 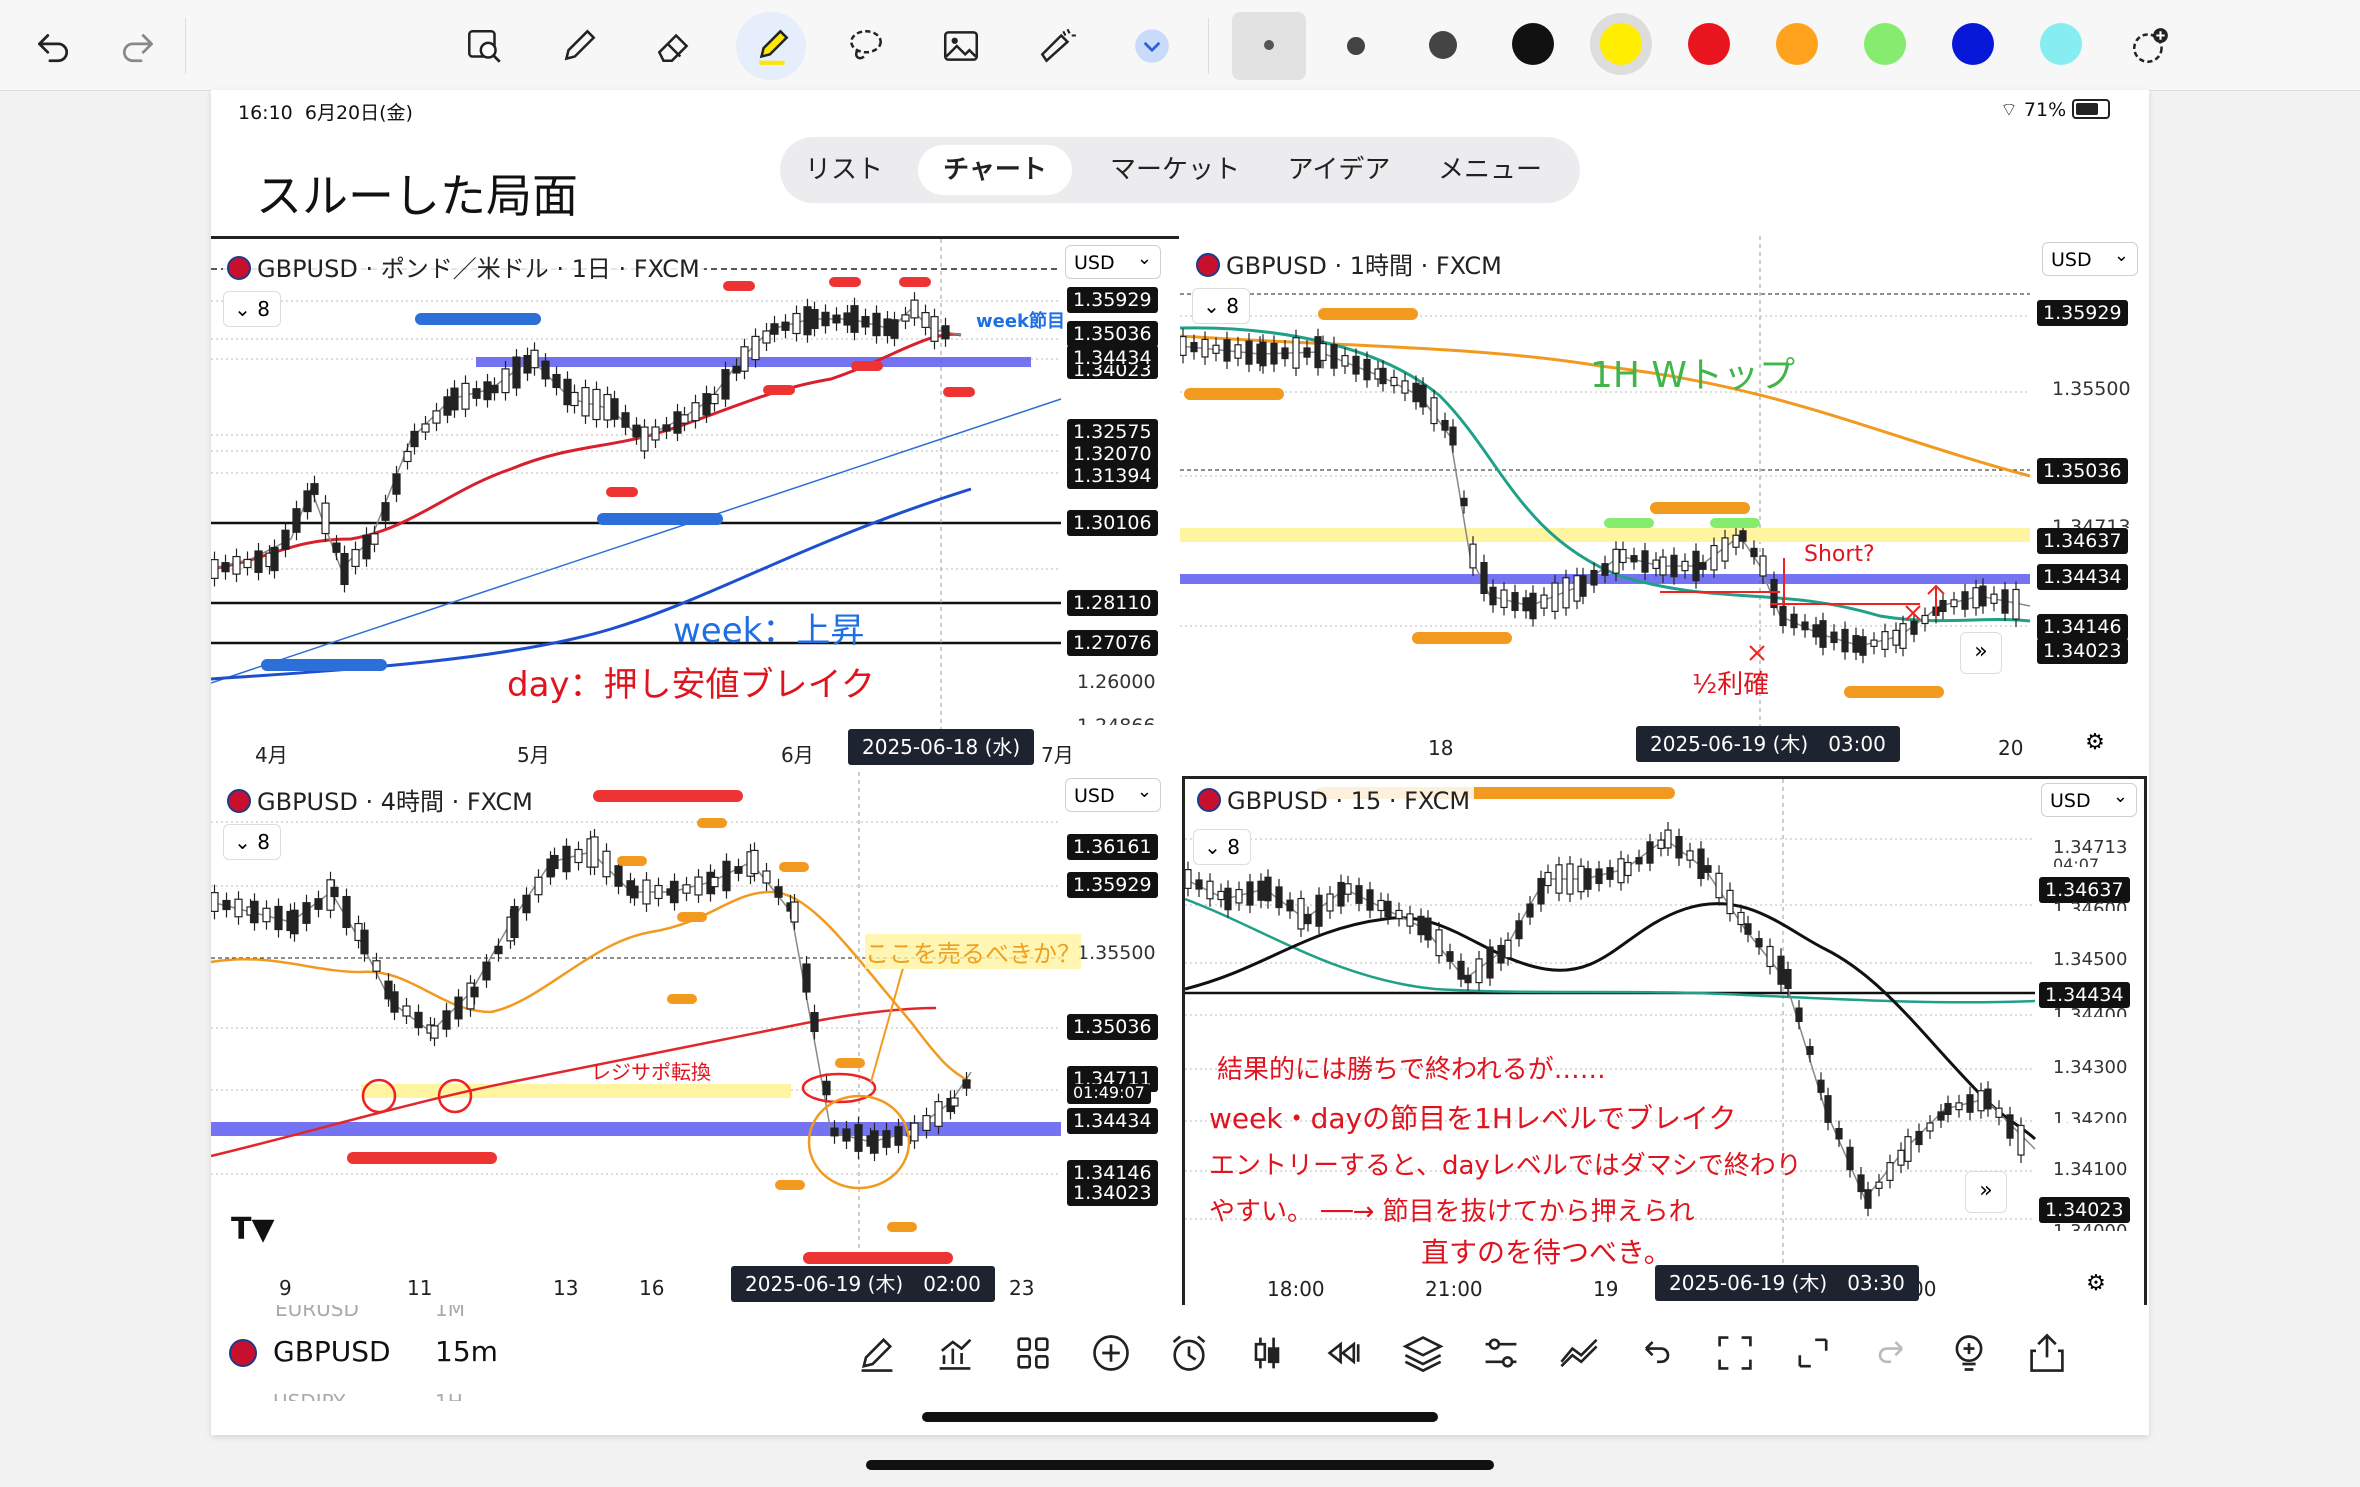 What do you see at coordinates (995, 170) in the screenshot?
I see `tab-chart: チャート` at bounding box center [995, 170].